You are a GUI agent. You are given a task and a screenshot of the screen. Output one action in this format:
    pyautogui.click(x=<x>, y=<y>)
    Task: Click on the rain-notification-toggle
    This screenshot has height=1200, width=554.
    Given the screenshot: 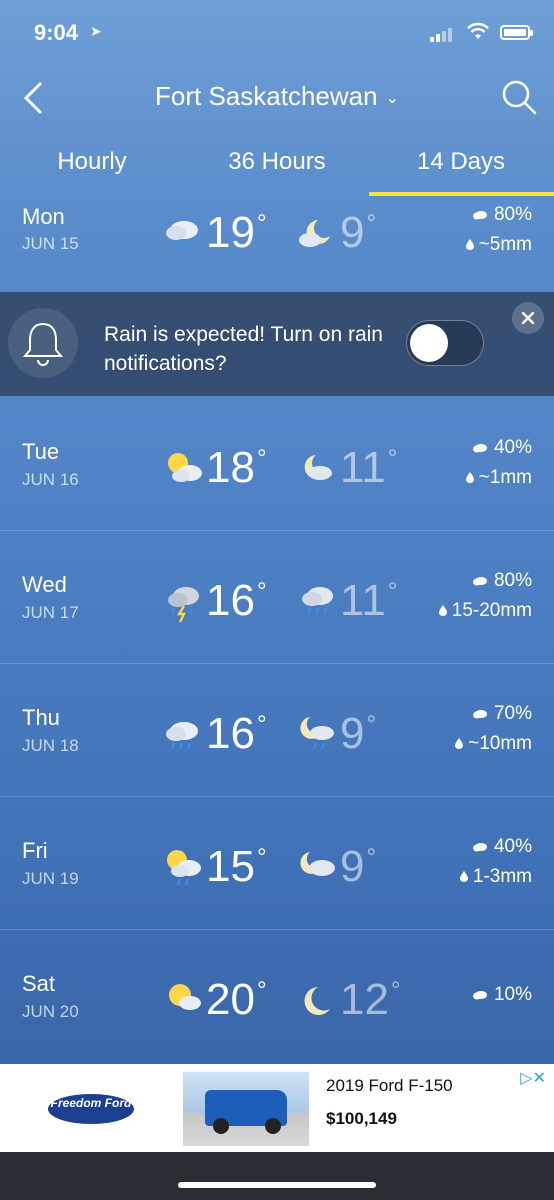 What is the action you would take?
    pyautogui.click(x=445, y=343)
    